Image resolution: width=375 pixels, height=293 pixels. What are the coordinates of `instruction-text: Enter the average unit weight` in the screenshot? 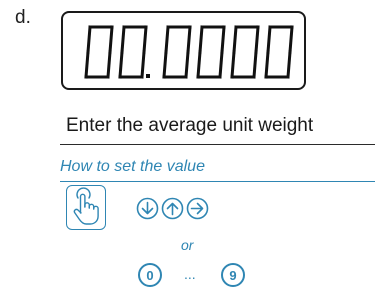 It's located at (190, 125).